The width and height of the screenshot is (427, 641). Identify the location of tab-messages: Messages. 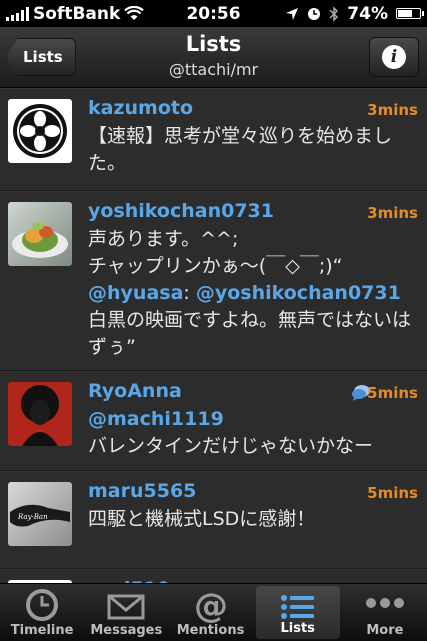
(126, 612).